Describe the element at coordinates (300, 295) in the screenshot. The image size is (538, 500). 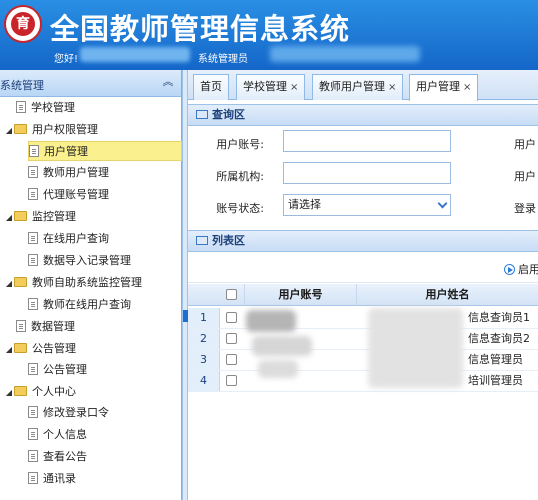
I see `column-user-account: 用户账号` at that location.